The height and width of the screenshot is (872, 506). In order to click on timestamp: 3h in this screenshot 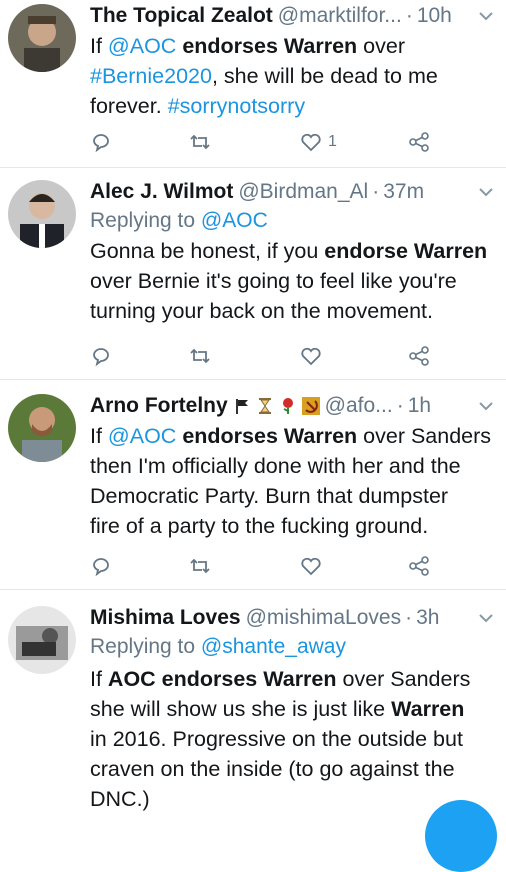, I will do `click(427, 618)`.